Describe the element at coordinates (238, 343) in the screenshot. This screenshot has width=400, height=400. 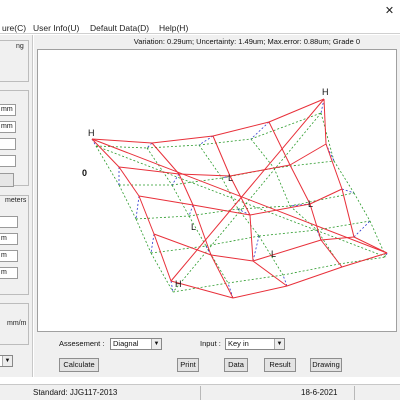
I see `input-value: Key in` at that location.